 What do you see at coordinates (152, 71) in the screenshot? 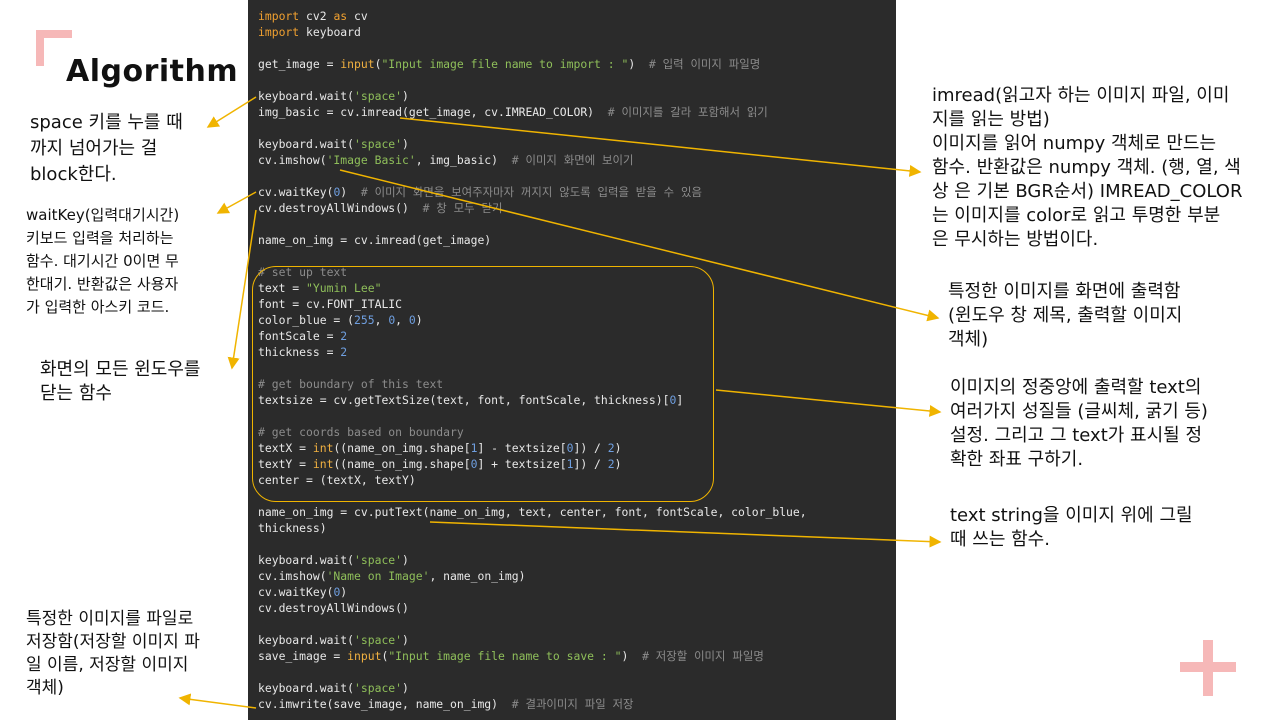
I see `slide-title: Algorithm` at bounding box center [152, 71].